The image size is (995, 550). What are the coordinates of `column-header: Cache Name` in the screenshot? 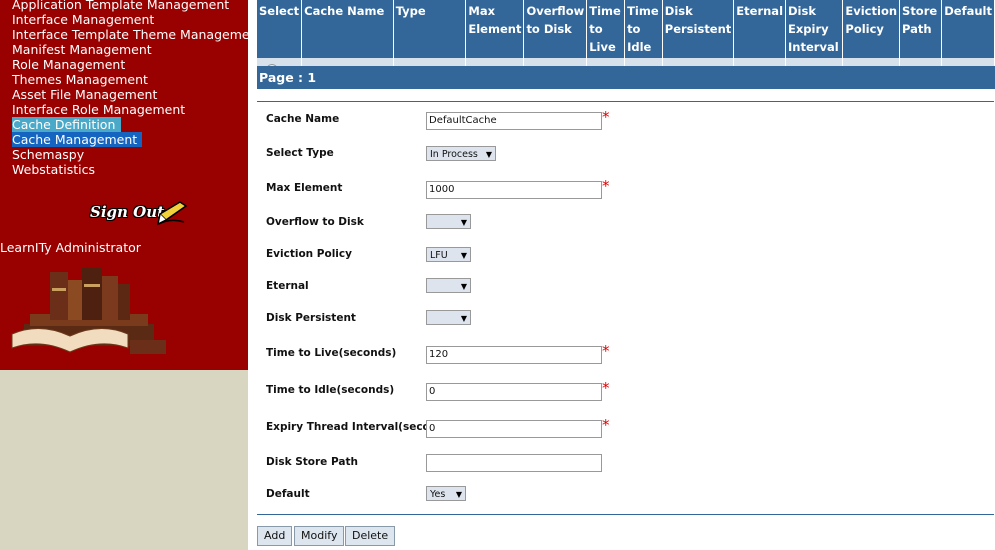 It's located at (347, 29).